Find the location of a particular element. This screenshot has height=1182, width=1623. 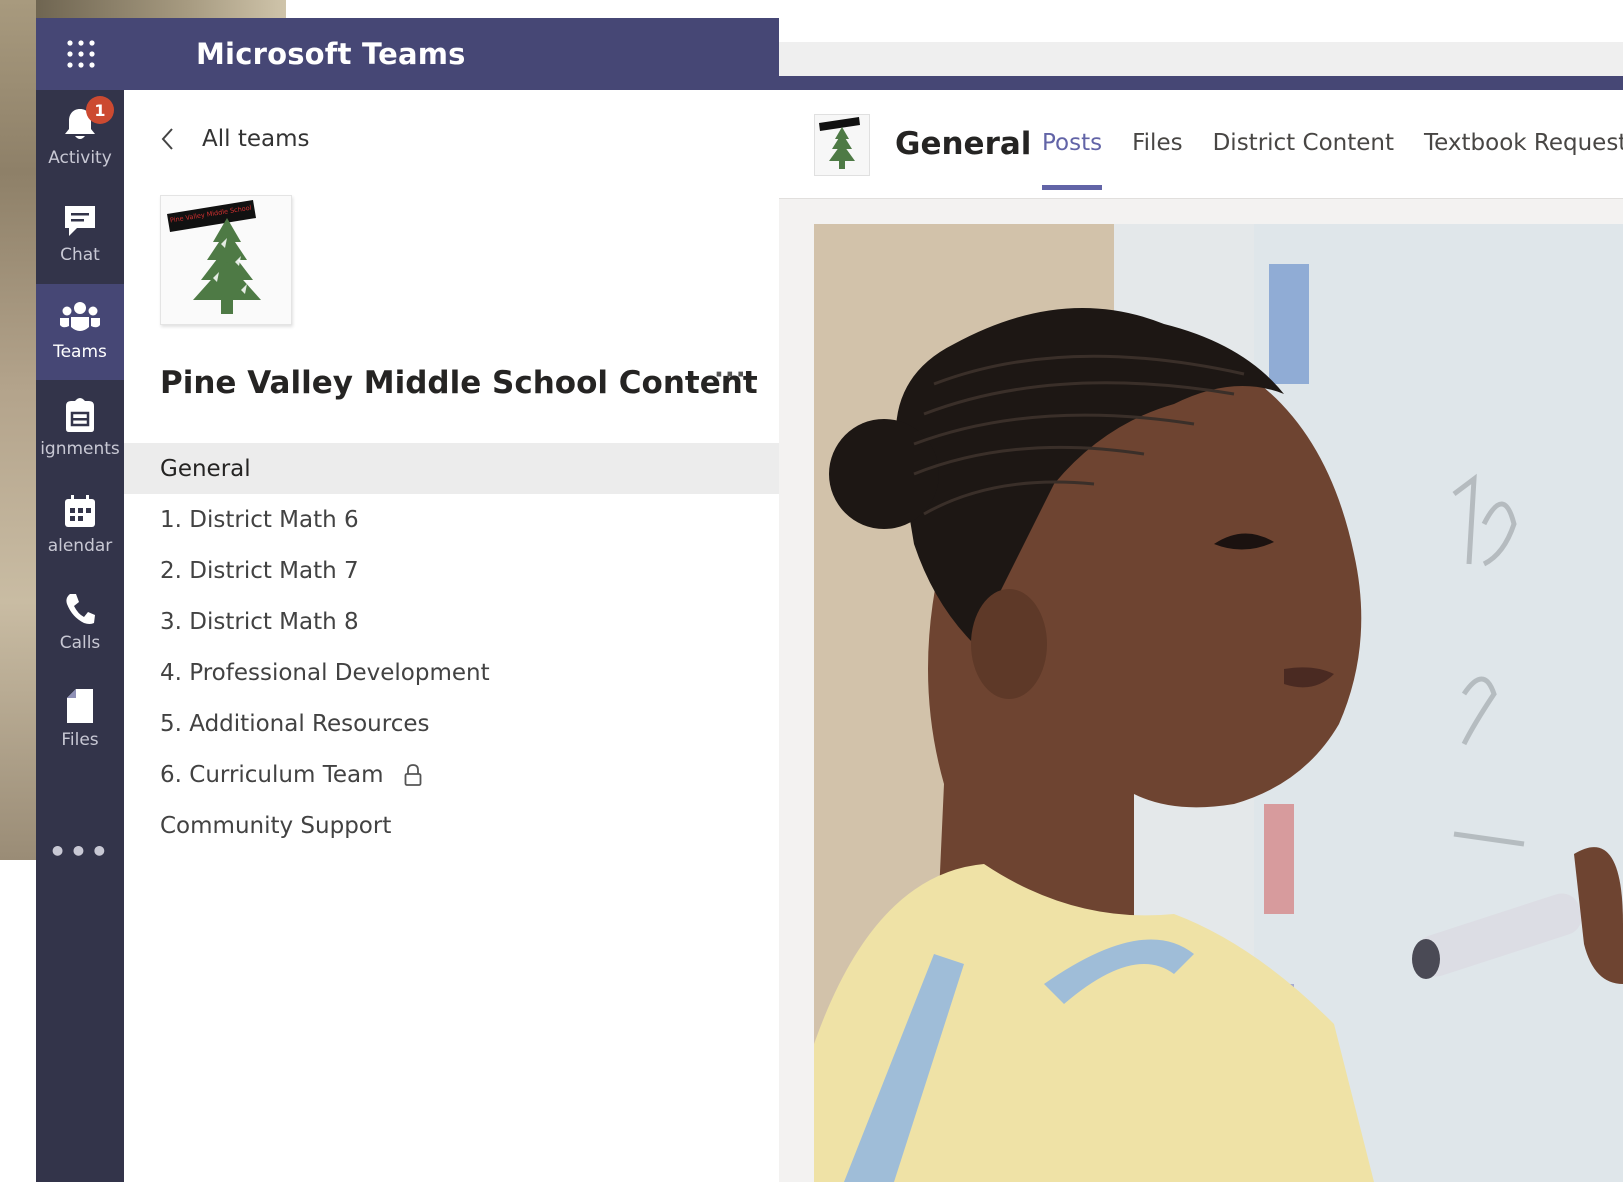

app-title-bar: Microsoft Teams is located at coordinates (407, 54).